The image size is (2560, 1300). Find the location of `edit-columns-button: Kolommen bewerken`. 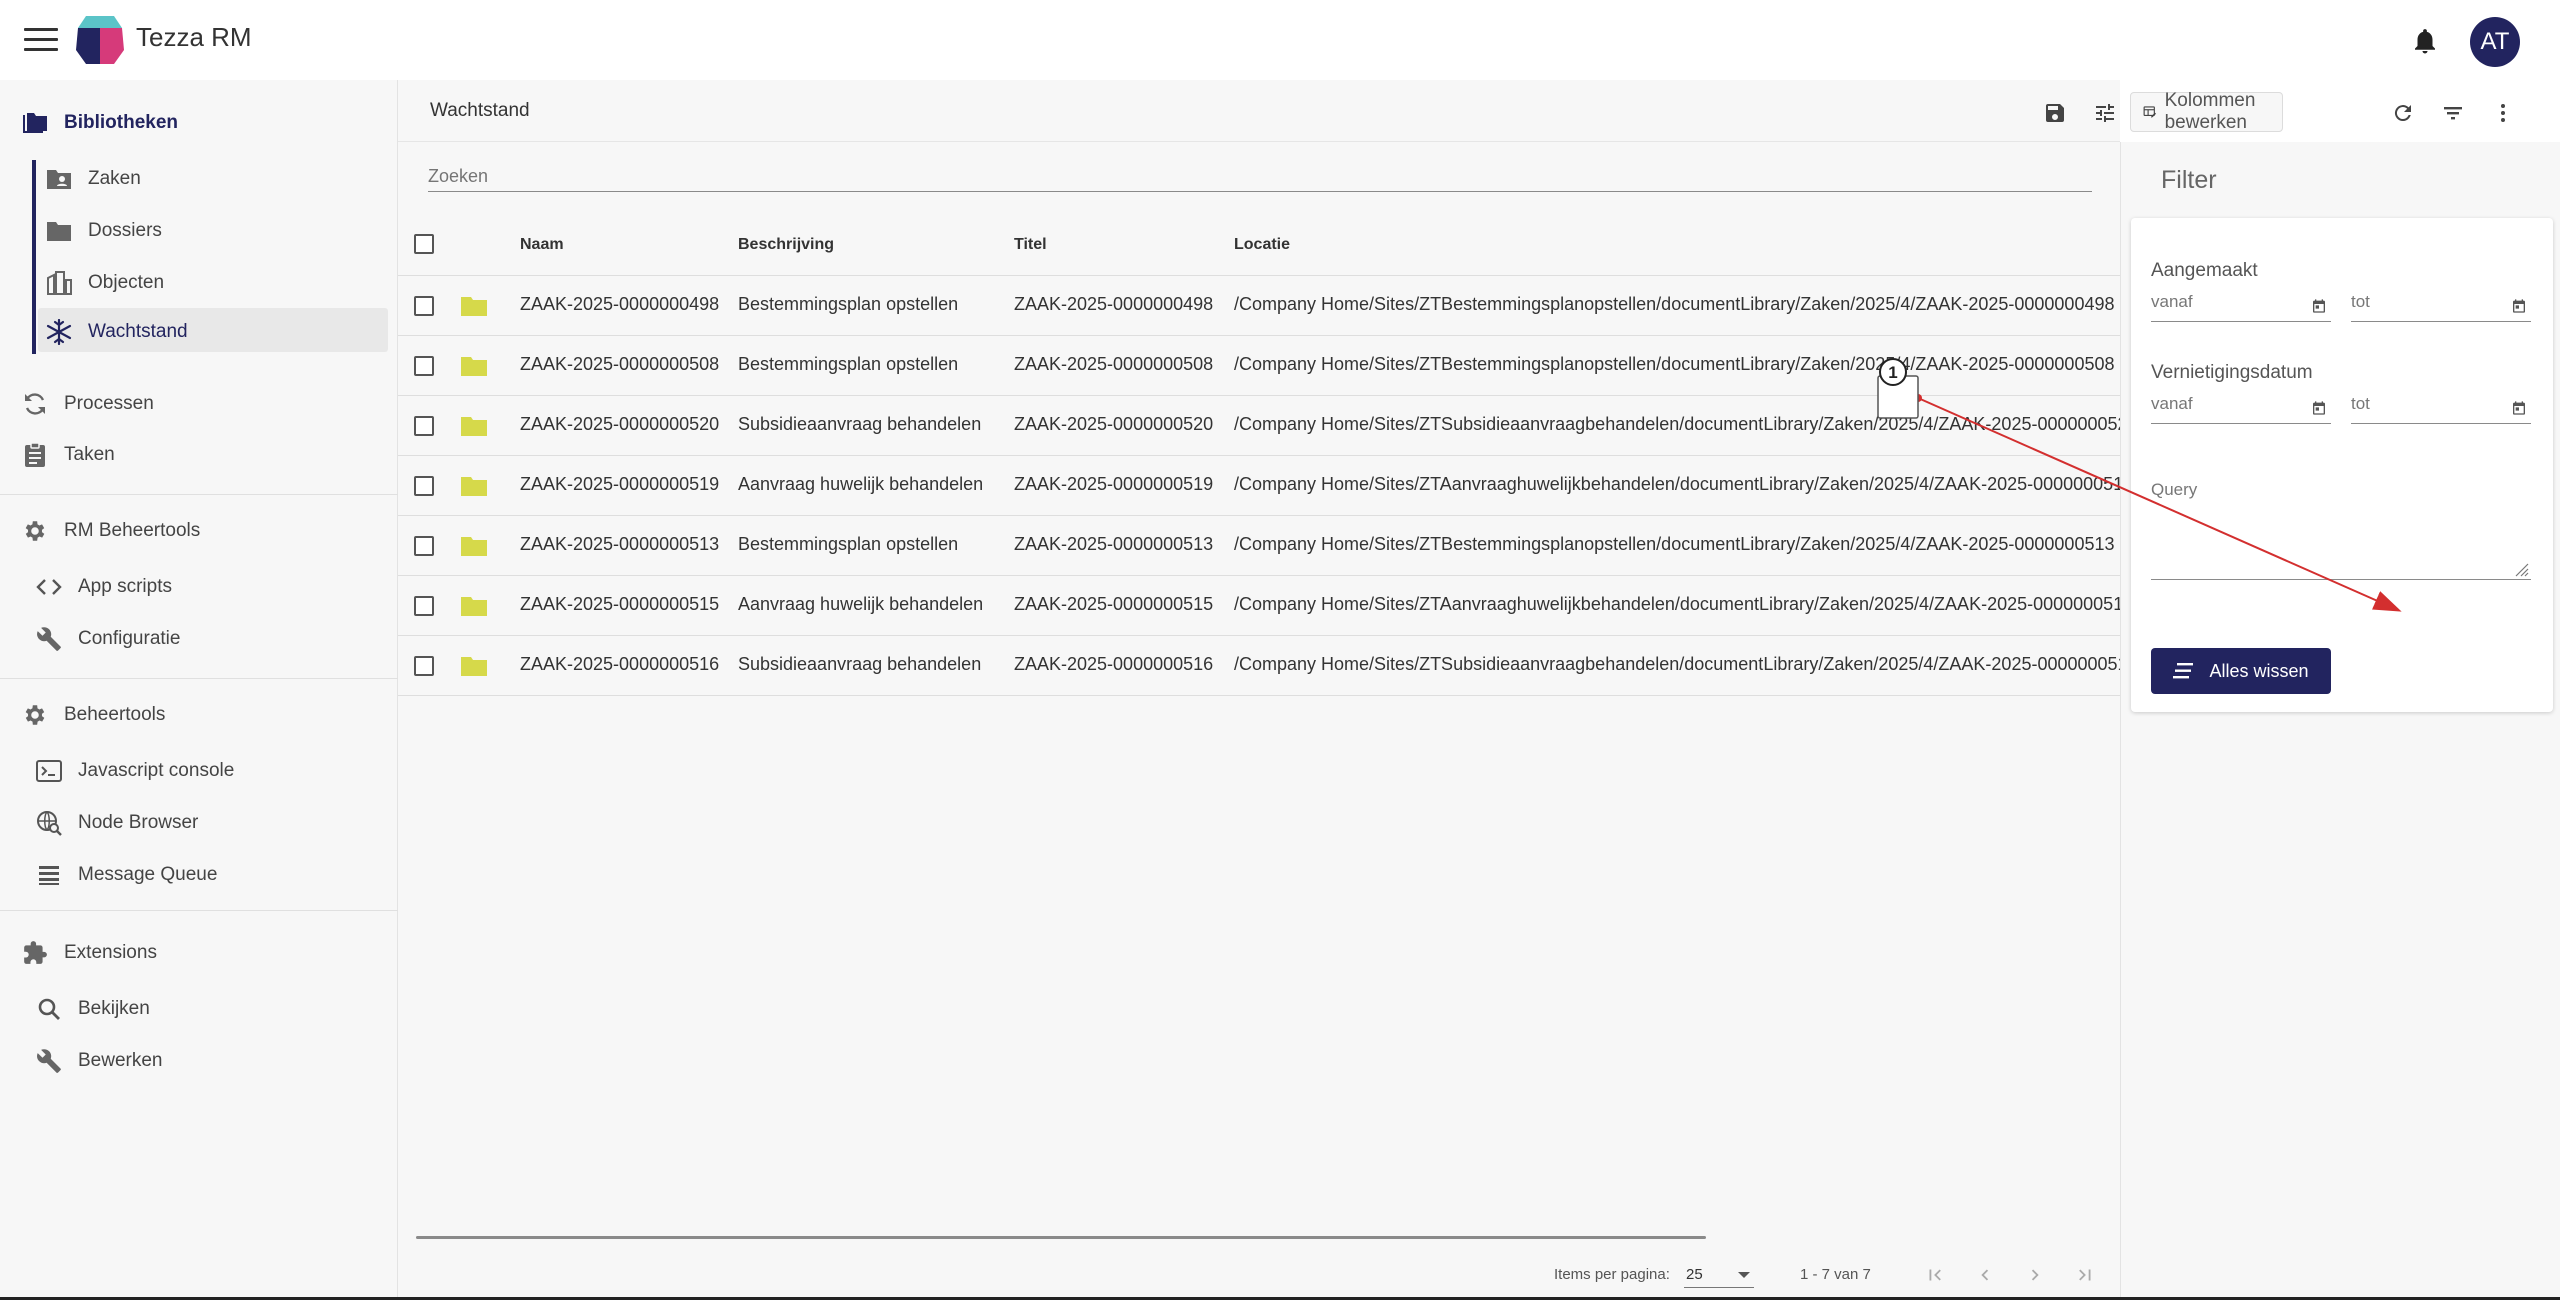

edit-columns-button: Kolommen bewerken is located at coordinates (2206, 111).